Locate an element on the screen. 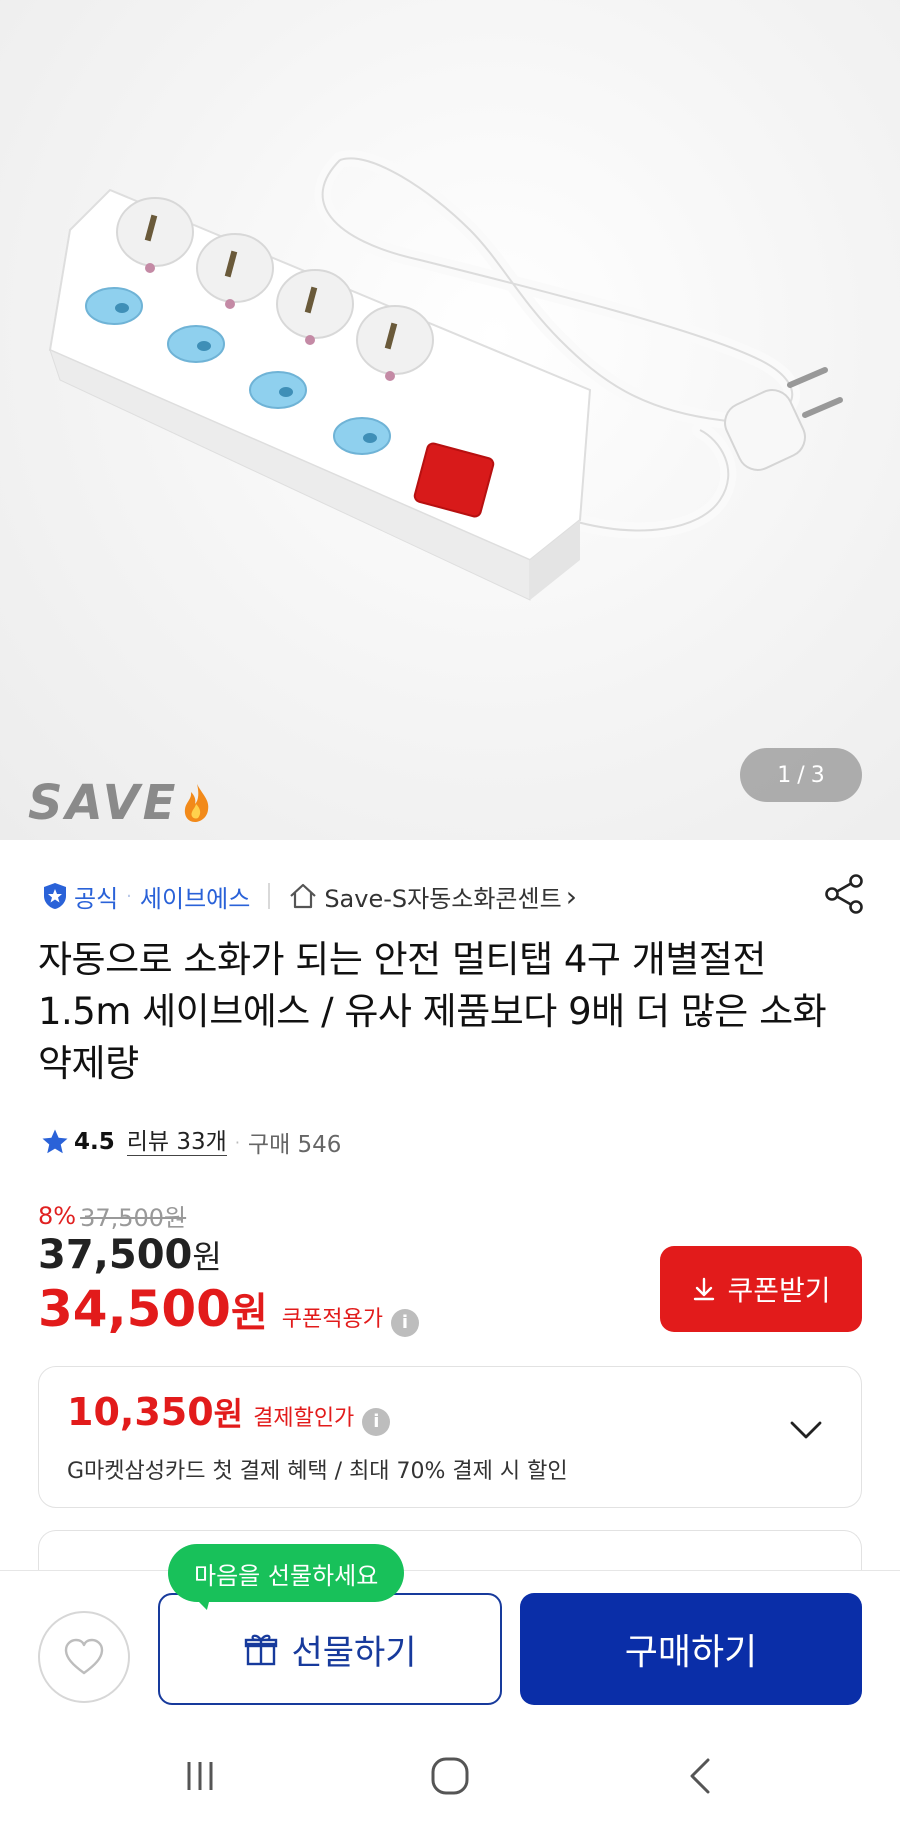 This screenshot has width=900, height=1834. chevron-right-icon: › is located at coordinates (571, 896).